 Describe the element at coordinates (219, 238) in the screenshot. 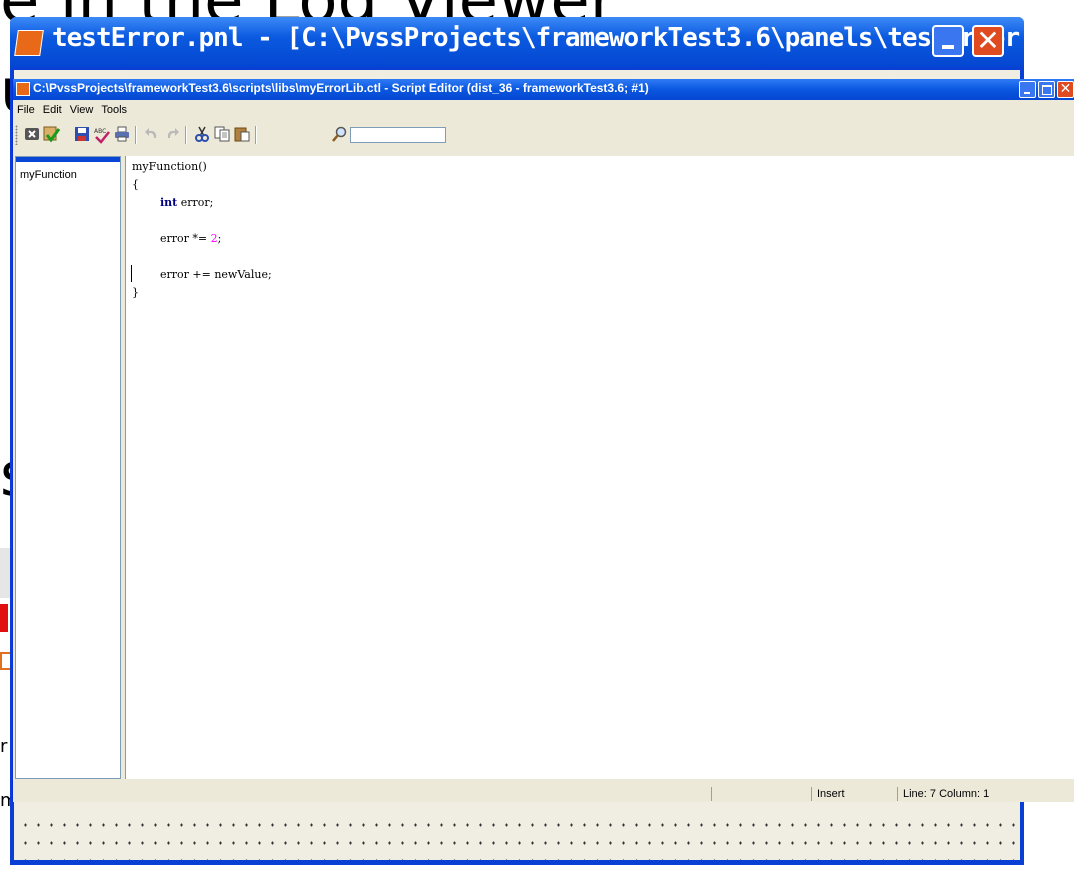

I see `code-text: ;` at that location.